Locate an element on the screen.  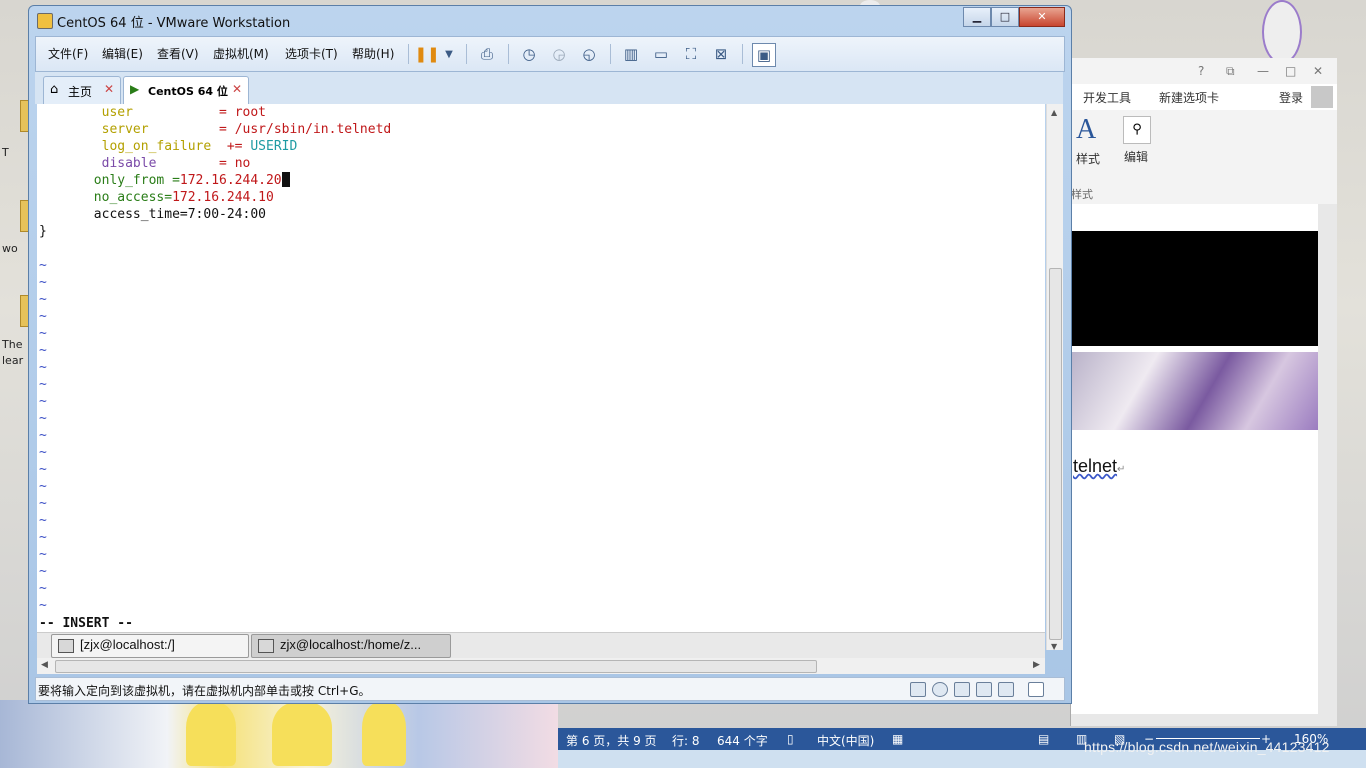
config-key: no_access= is located at coordinates (133, 197).